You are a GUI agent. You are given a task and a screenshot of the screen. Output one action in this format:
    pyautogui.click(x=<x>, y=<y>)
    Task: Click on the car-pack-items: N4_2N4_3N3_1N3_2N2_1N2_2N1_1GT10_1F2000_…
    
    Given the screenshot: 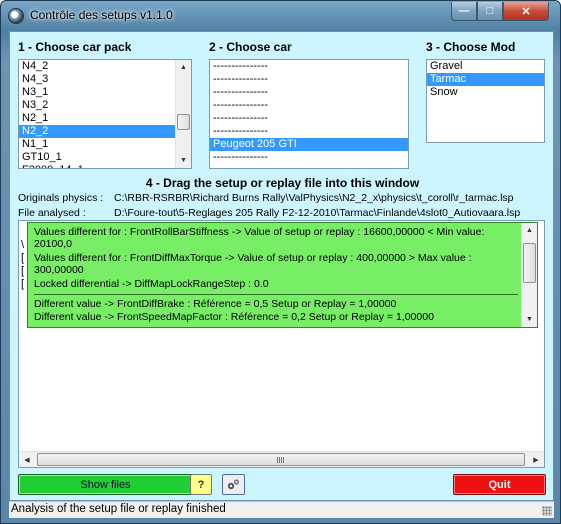 What is the action you would take?
    pyautogui.click(x=105, y=114)
    